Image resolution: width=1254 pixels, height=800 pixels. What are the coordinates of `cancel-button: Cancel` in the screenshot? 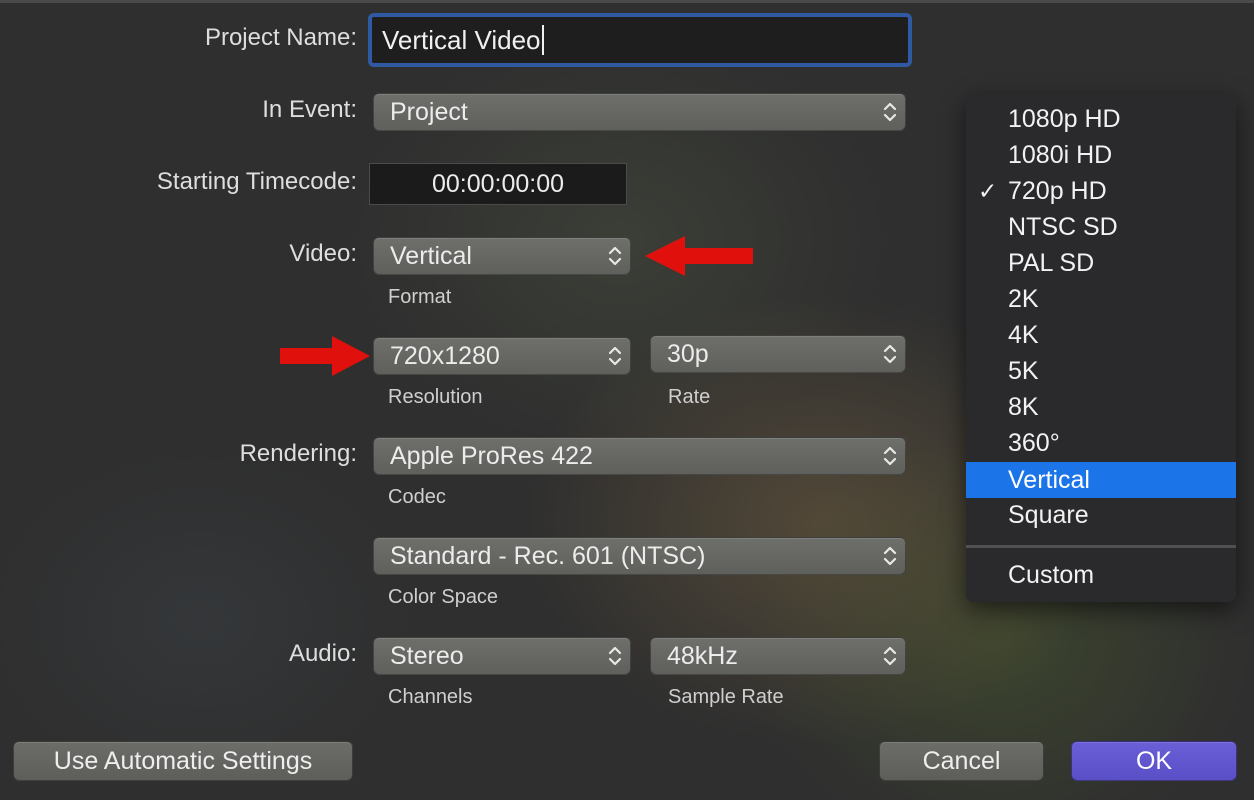 It's located at (961, 761).